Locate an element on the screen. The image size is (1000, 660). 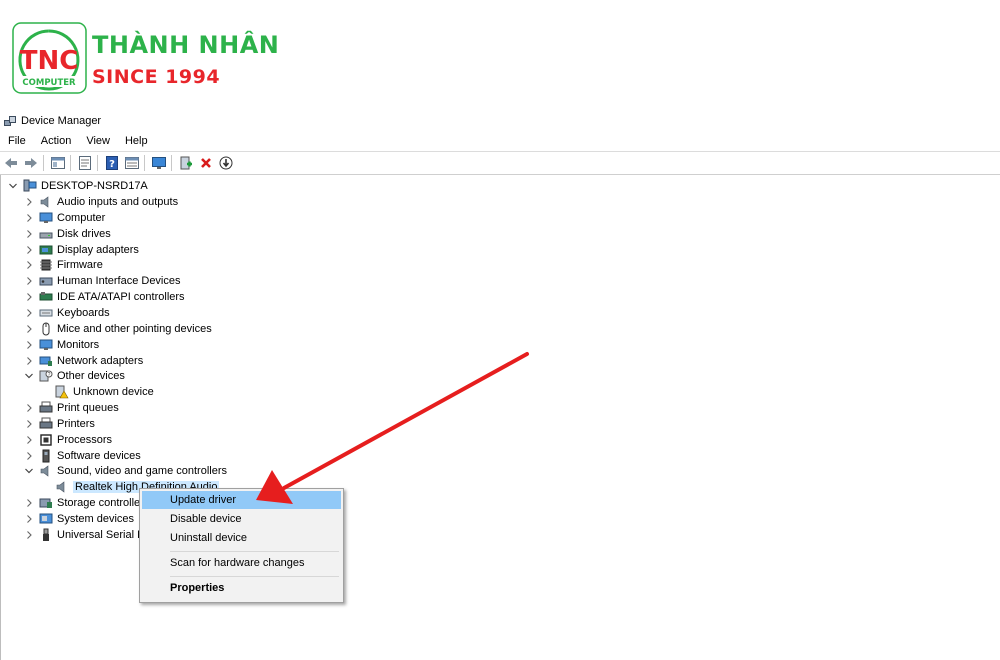
tree-category-sound-video-and-game-controllers: Sound, video and game controllers is located at coordinates (125, 471).